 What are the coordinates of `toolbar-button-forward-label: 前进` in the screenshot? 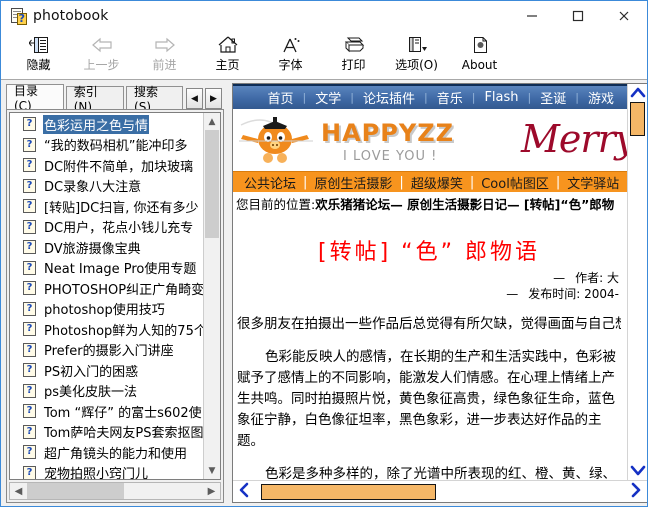 It's located at (164, 65).